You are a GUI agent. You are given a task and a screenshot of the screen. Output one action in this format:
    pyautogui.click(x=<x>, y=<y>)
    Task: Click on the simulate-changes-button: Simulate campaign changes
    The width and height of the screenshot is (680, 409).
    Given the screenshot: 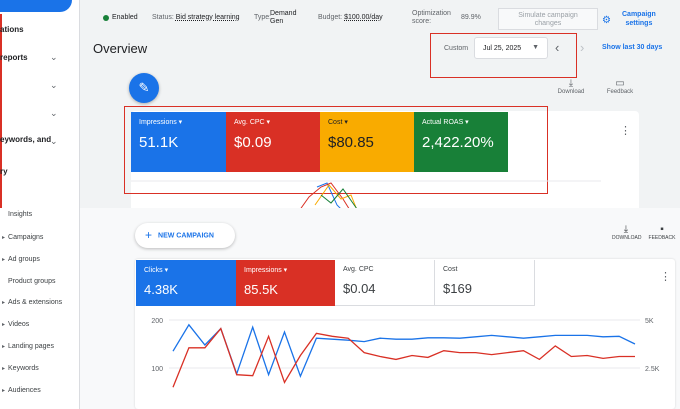 What is the action you would take?
    pyautogui.click(x=548, y=19)
    